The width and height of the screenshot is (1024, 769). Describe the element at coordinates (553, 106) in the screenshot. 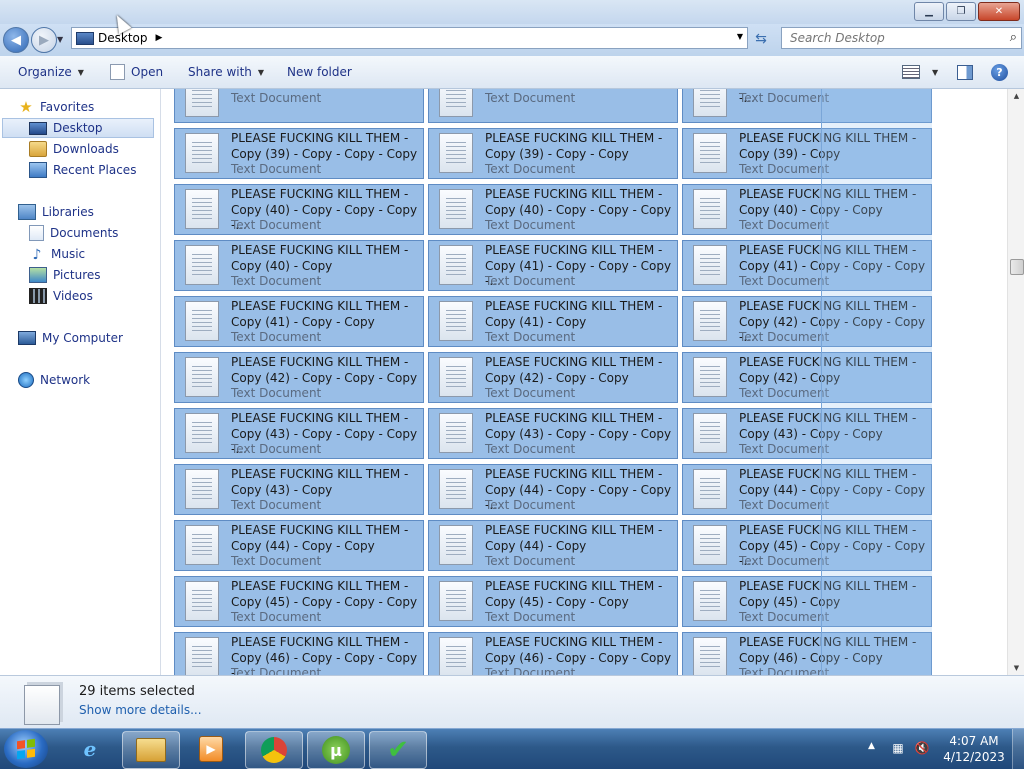

I see `file-item: Copy (38) - CopyText Document` at that location.